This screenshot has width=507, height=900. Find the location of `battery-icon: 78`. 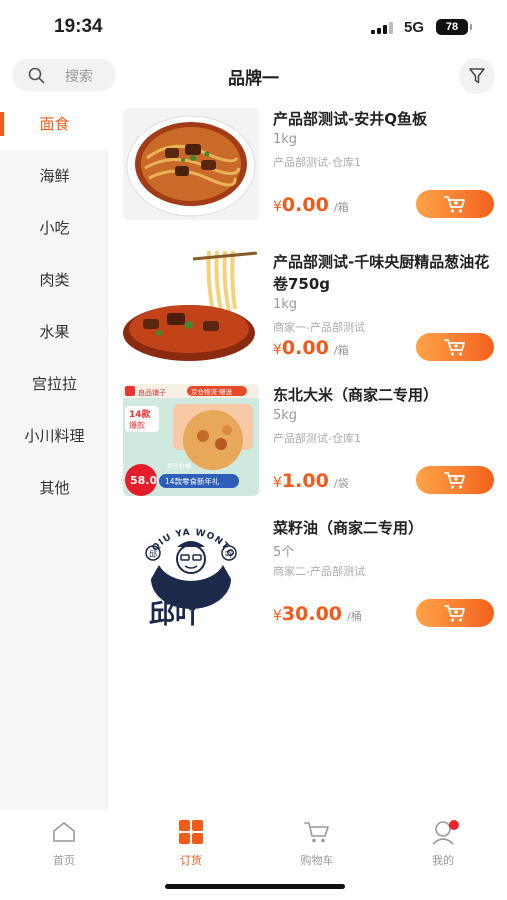

battery-icon: 78 is located at coordinates (454, 27).